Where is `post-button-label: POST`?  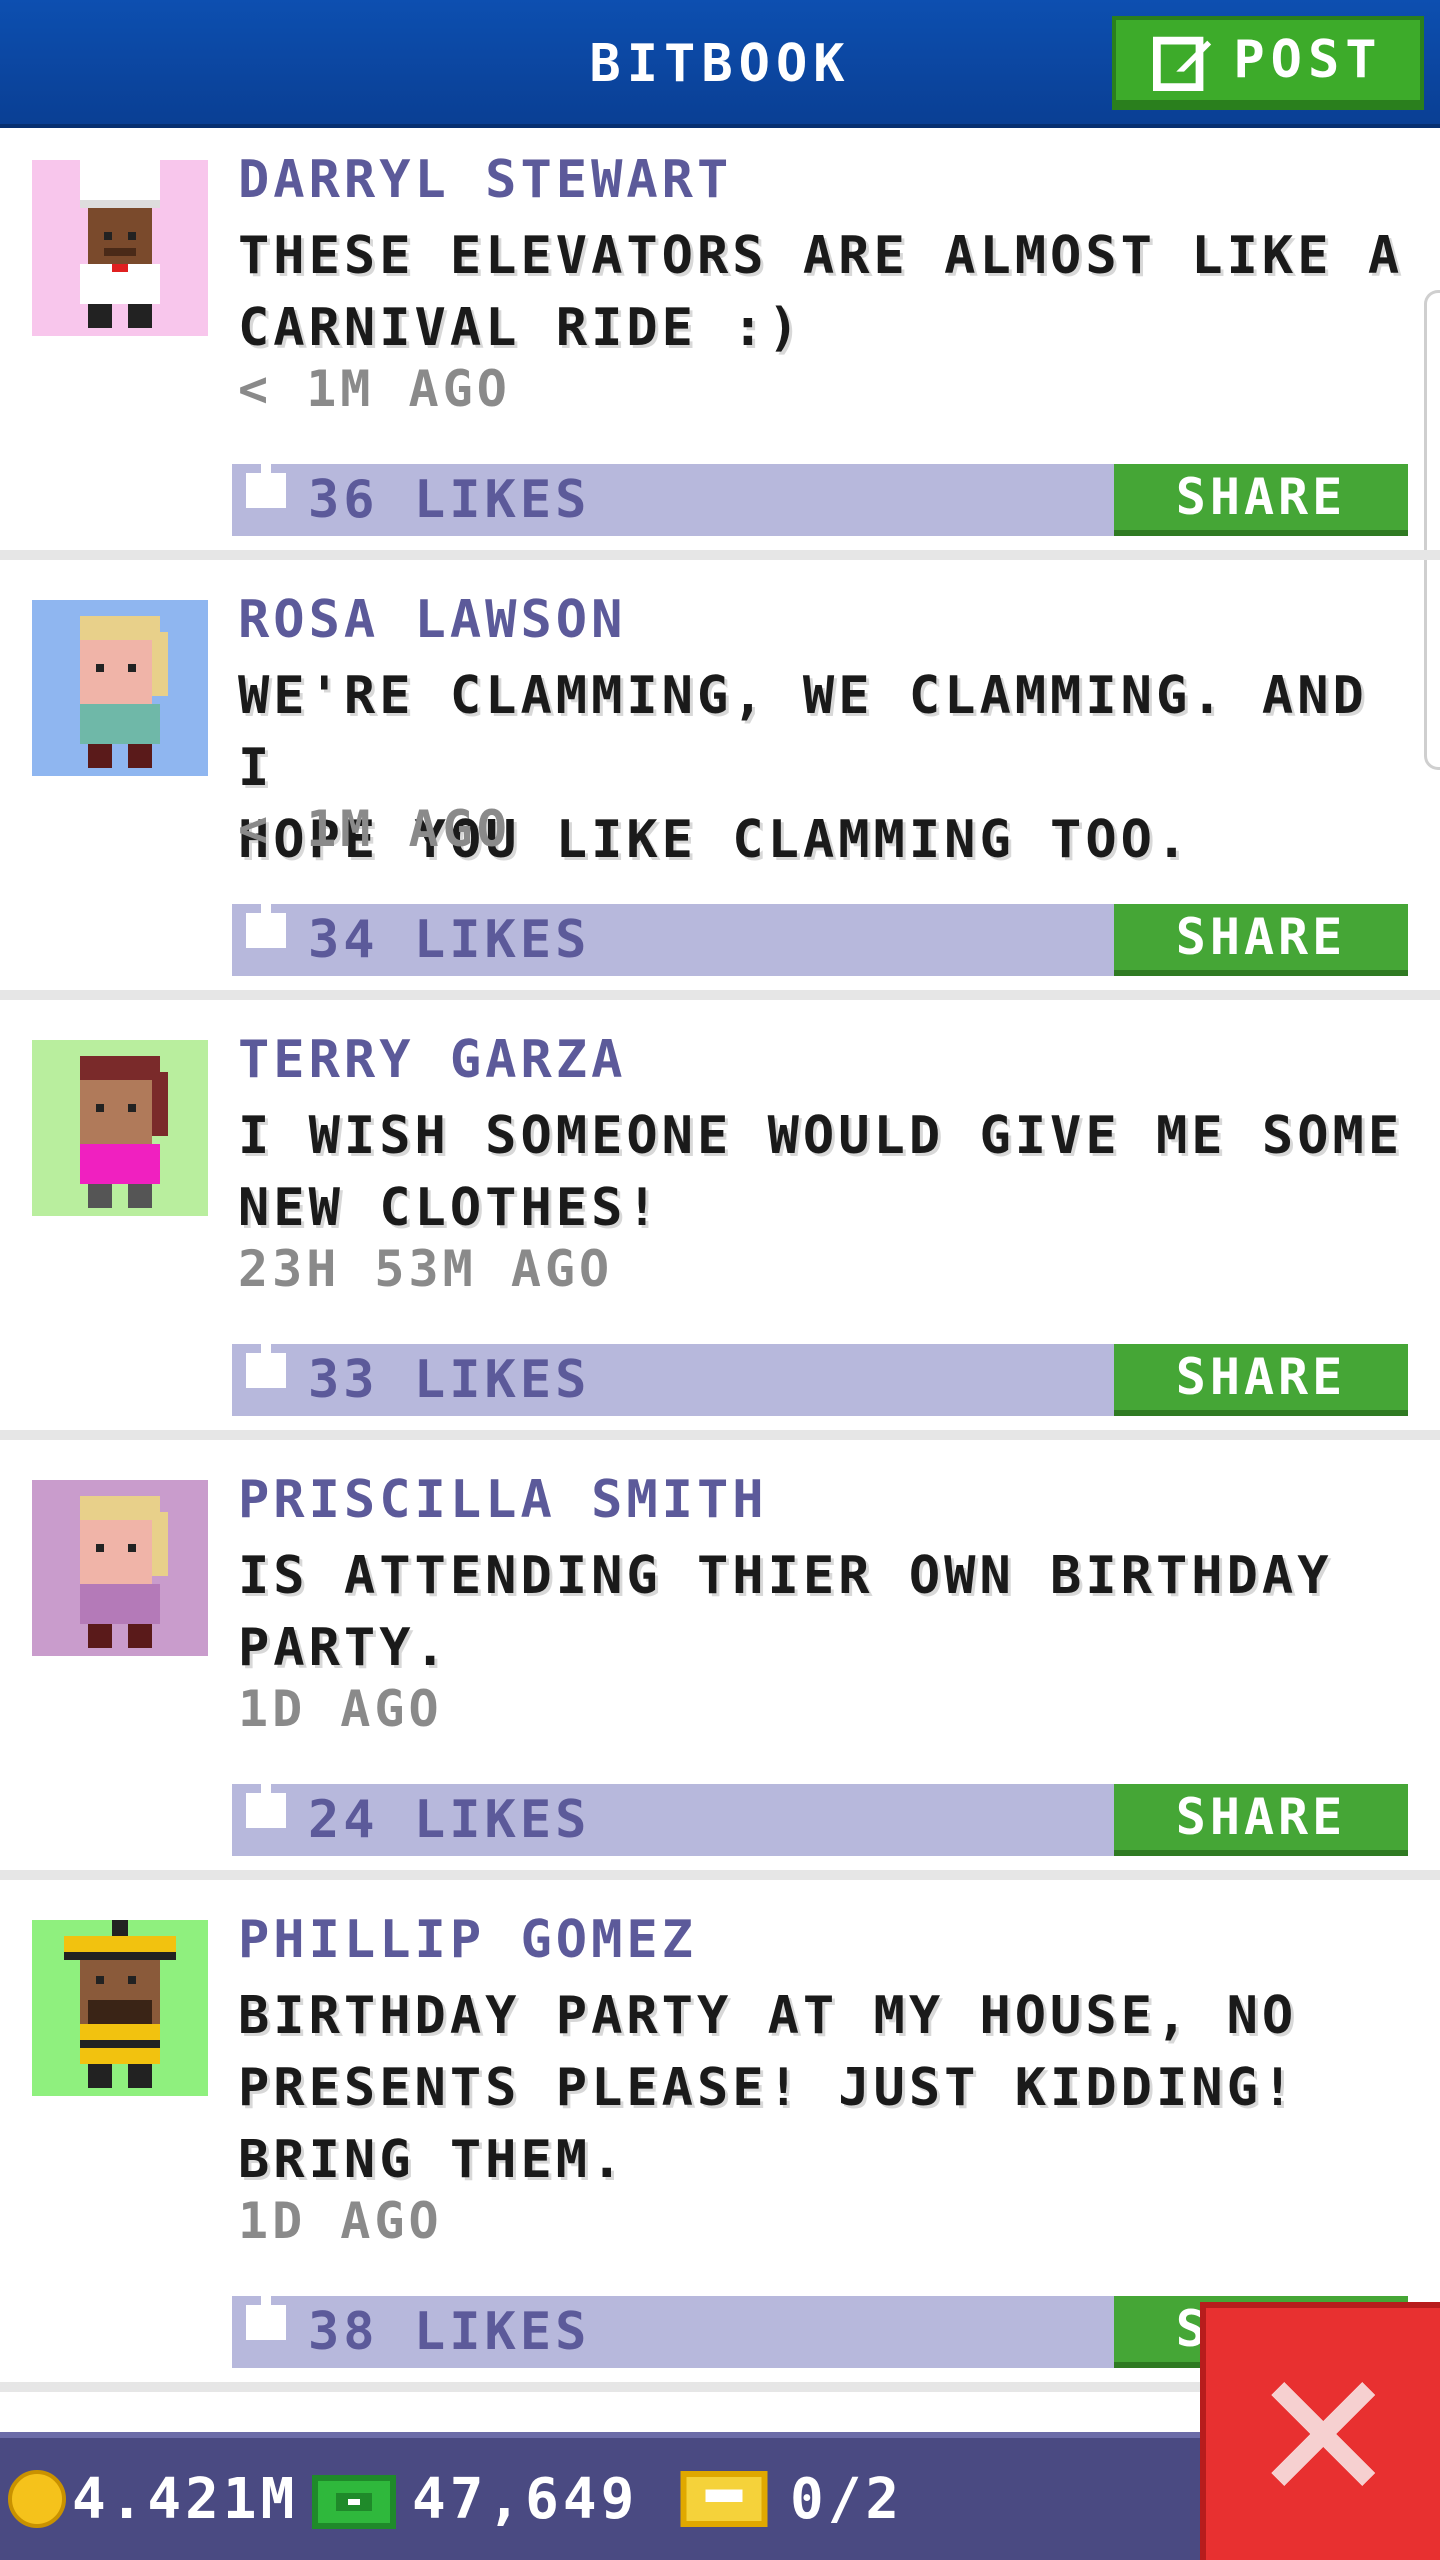
post-button-label: POST is located at coordinates (1308, 60).